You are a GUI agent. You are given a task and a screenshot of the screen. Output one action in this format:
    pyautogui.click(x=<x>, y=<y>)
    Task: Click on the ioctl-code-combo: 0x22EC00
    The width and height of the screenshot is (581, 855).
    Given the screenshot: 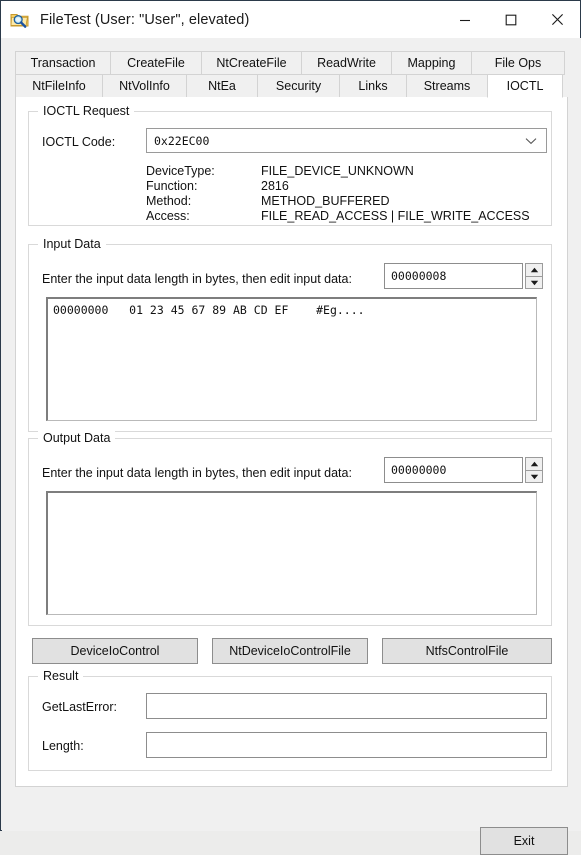 What is the action you would take?
    pyautogui.click(x=346, y=140)
    